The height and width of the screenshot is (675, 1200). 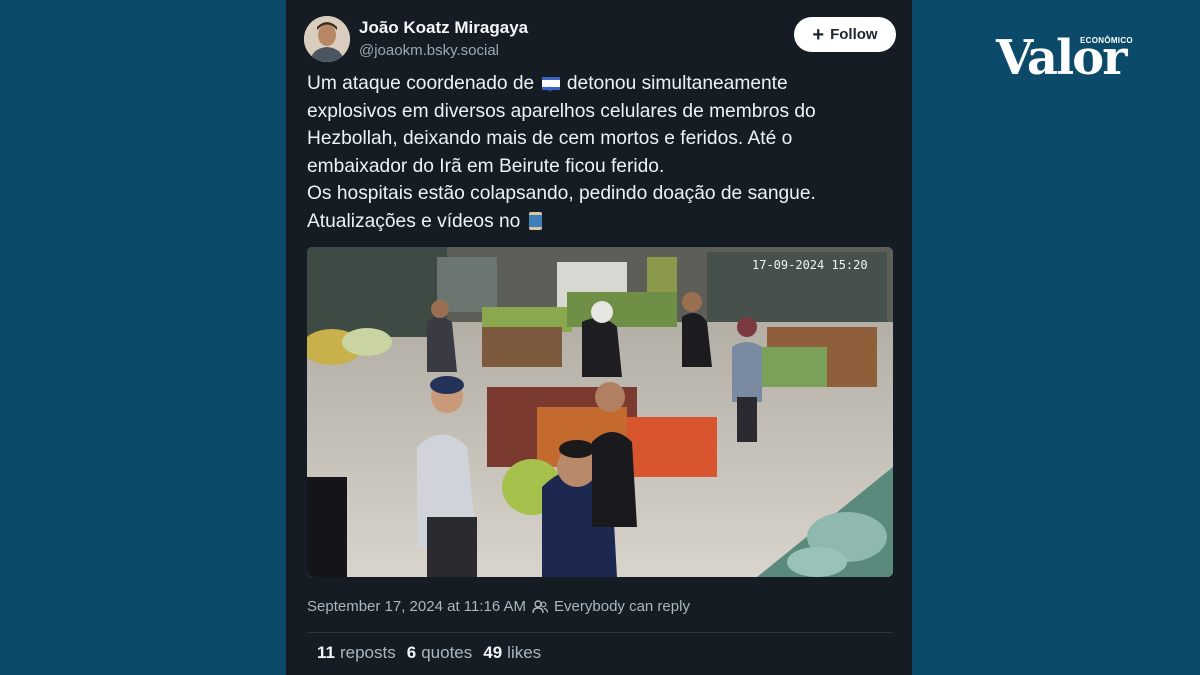 I want to click on quotes-stat: 6 quotes, so click(x=440, y=653).